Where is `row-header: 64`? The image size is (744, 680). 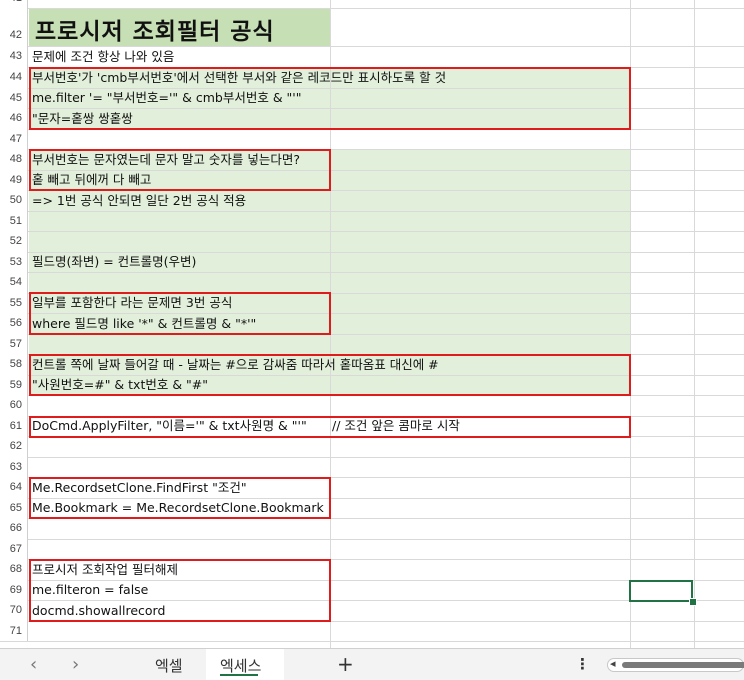
row-header: 64 is located at coordinates (14, 487).